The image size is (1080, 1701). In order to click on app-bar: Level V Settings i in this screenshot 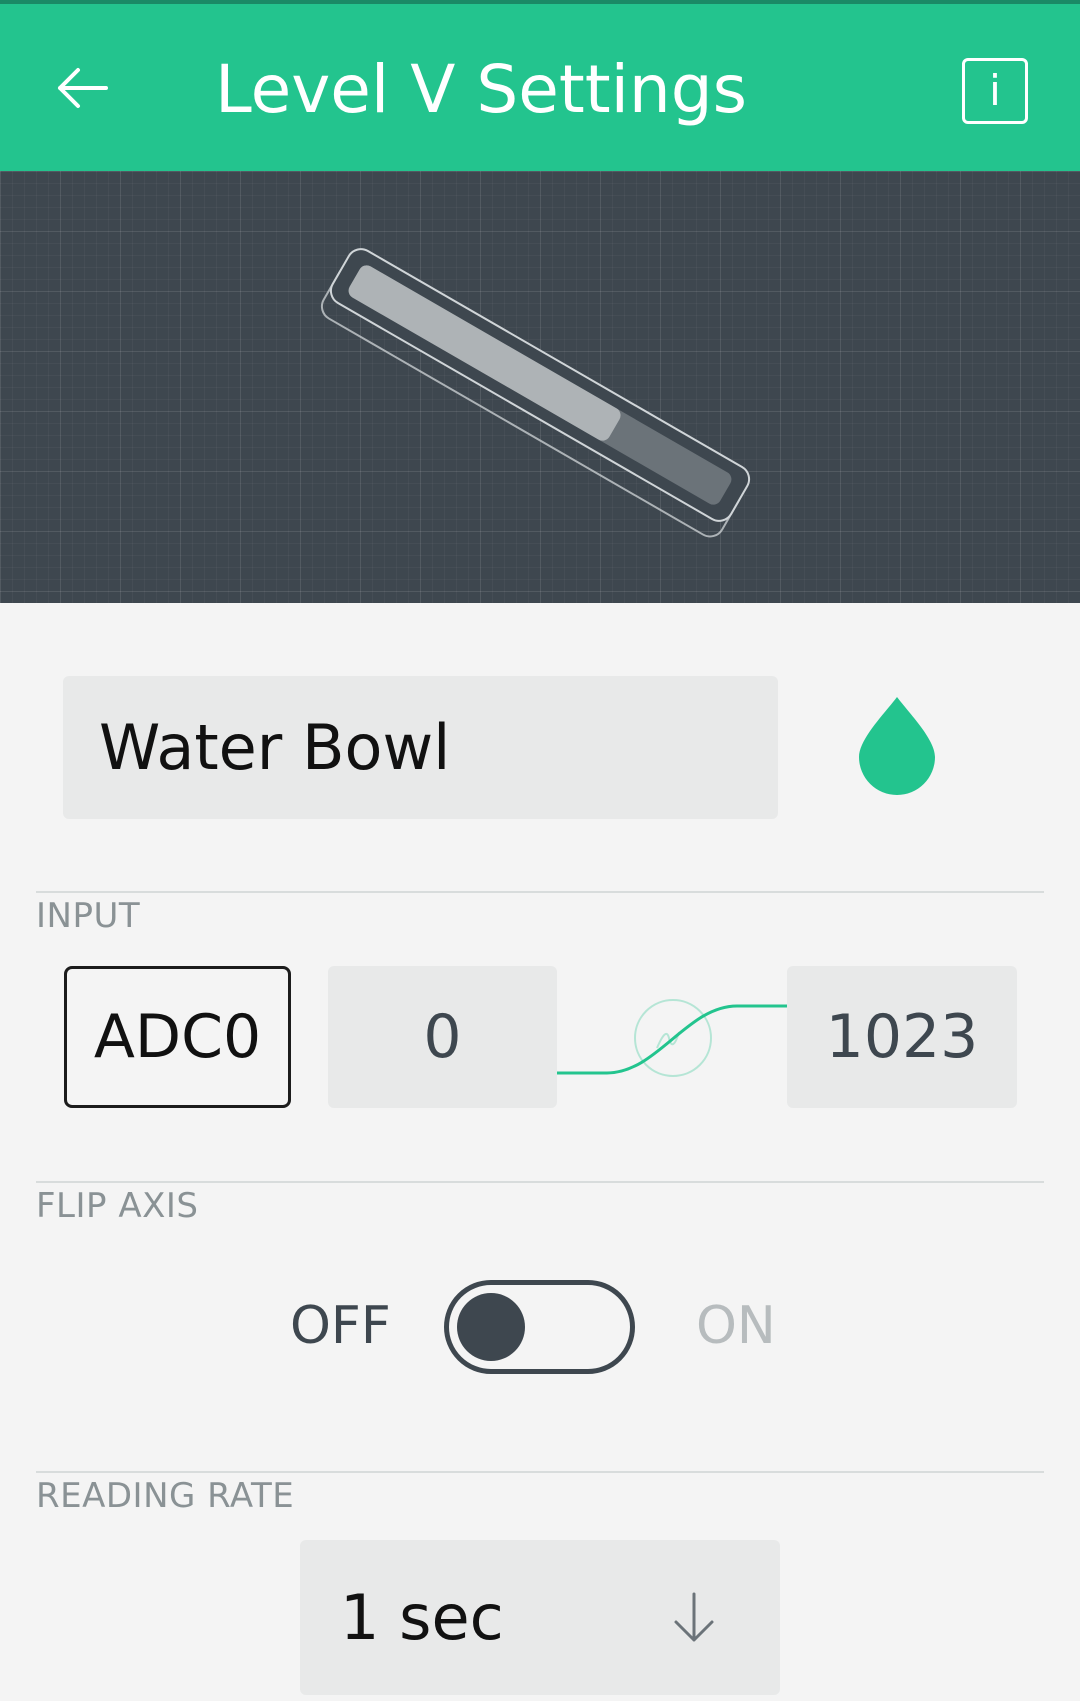, I will do `click(540, 85)`.